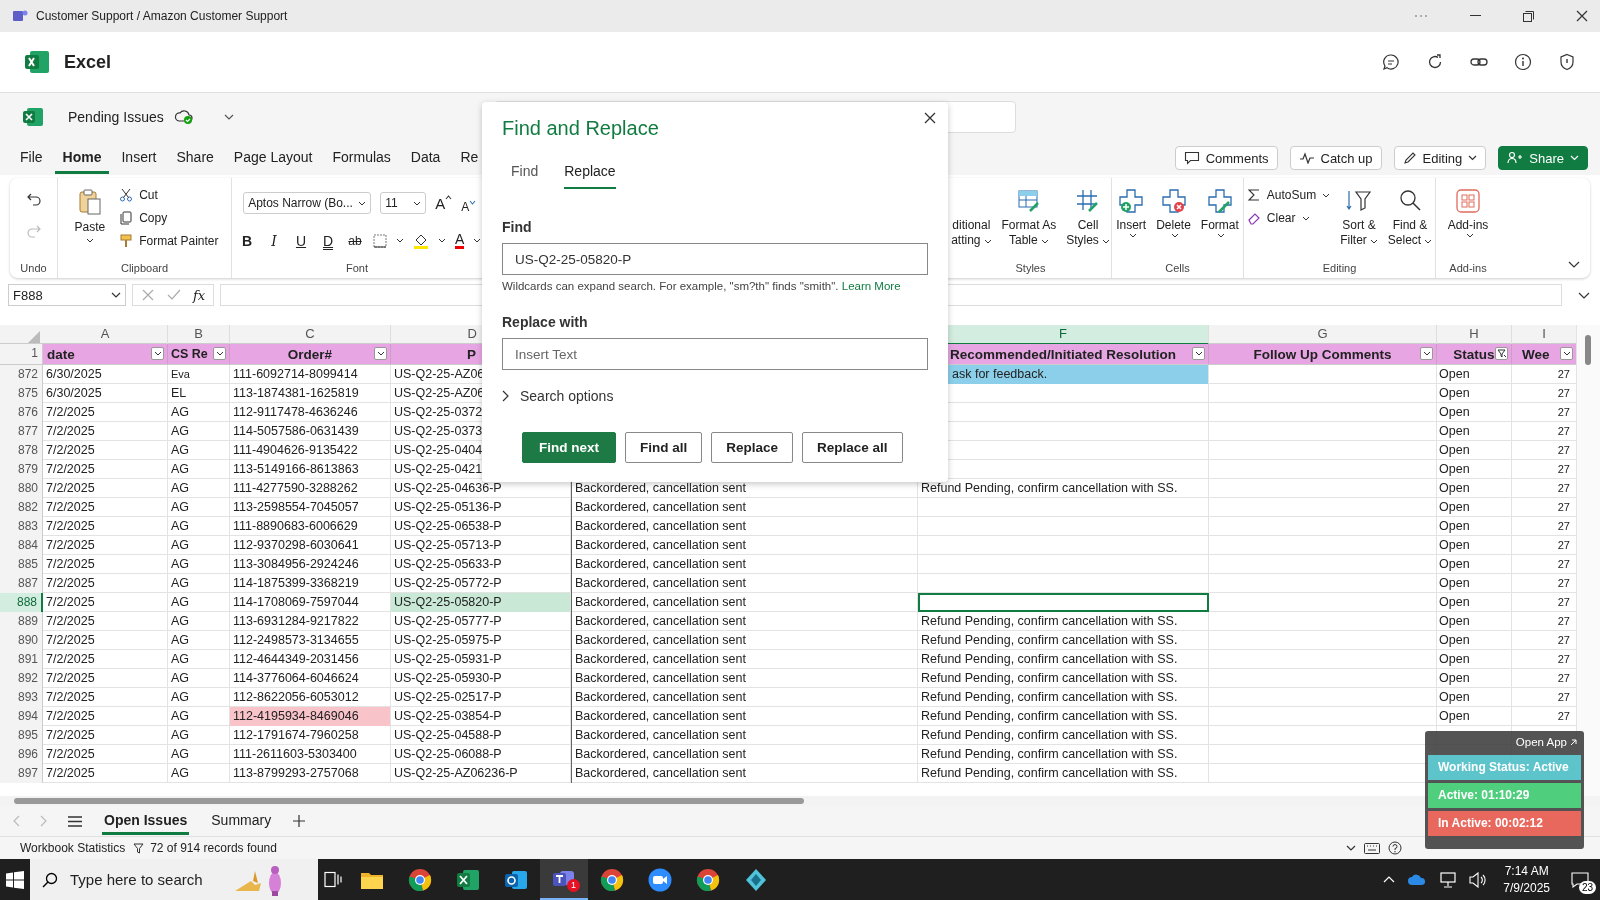  What do you see at coordinates (1543, 158) in the screenshot?
I see `toolbar-button: Share` at bounding box center [1543, 158].